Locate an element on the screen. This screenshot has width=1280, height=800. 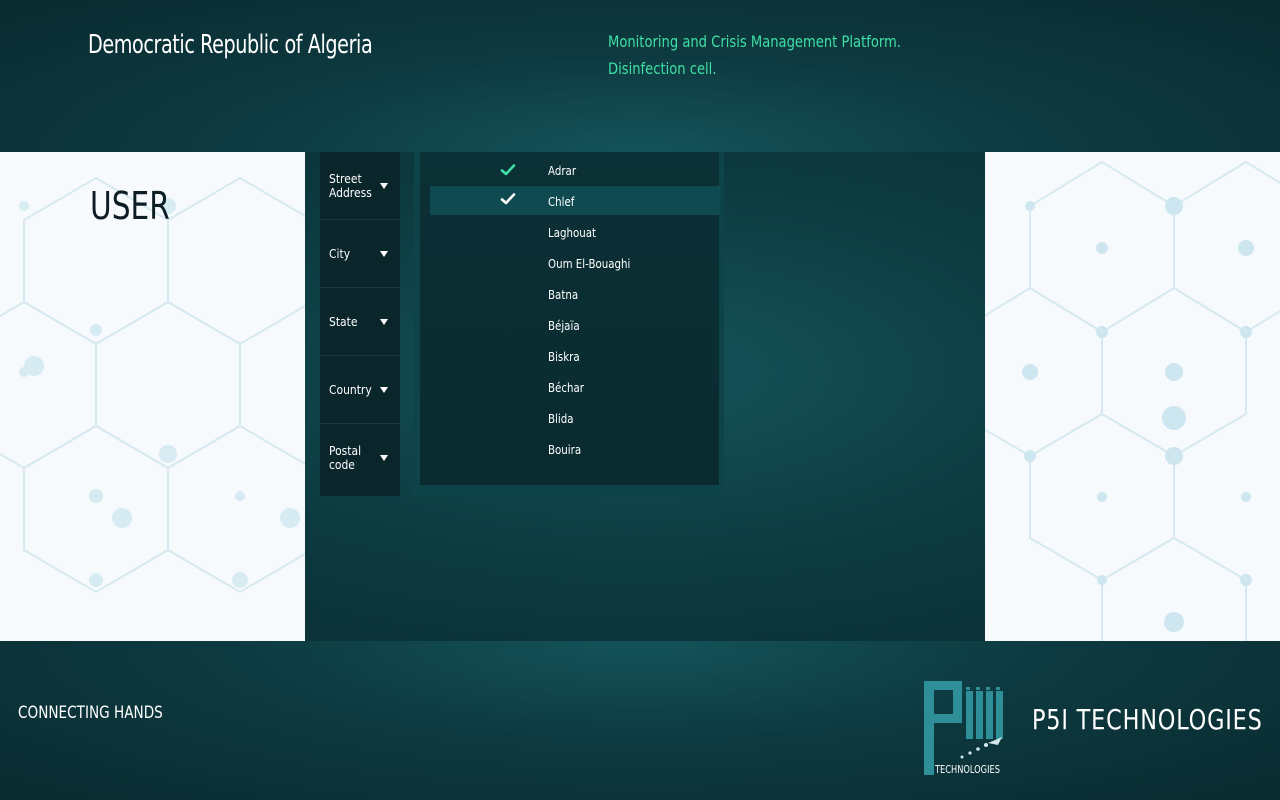
logo-text: TECHNOLOGIES is located at coordinates (967, 769).